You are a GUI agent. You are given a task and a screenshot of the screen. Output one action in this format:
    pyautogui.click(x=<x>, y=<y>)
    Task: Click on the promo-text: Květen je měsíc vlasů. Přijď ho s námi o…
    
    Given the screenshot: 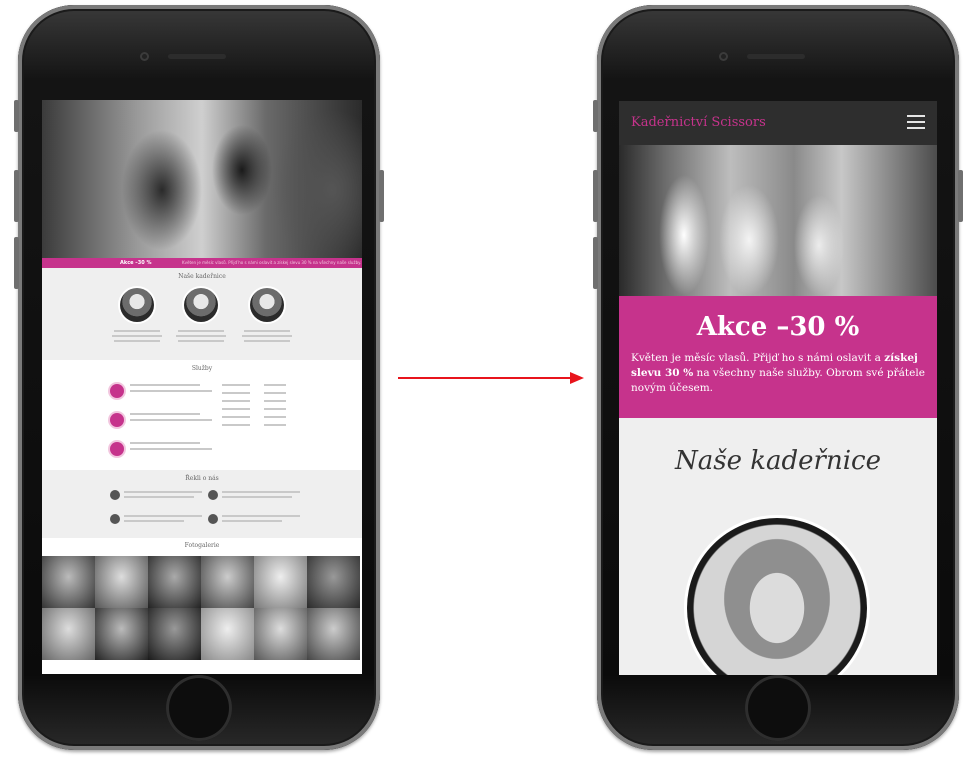 What is the action you would take?
    pyautogui.click(x=779, y=373)
    